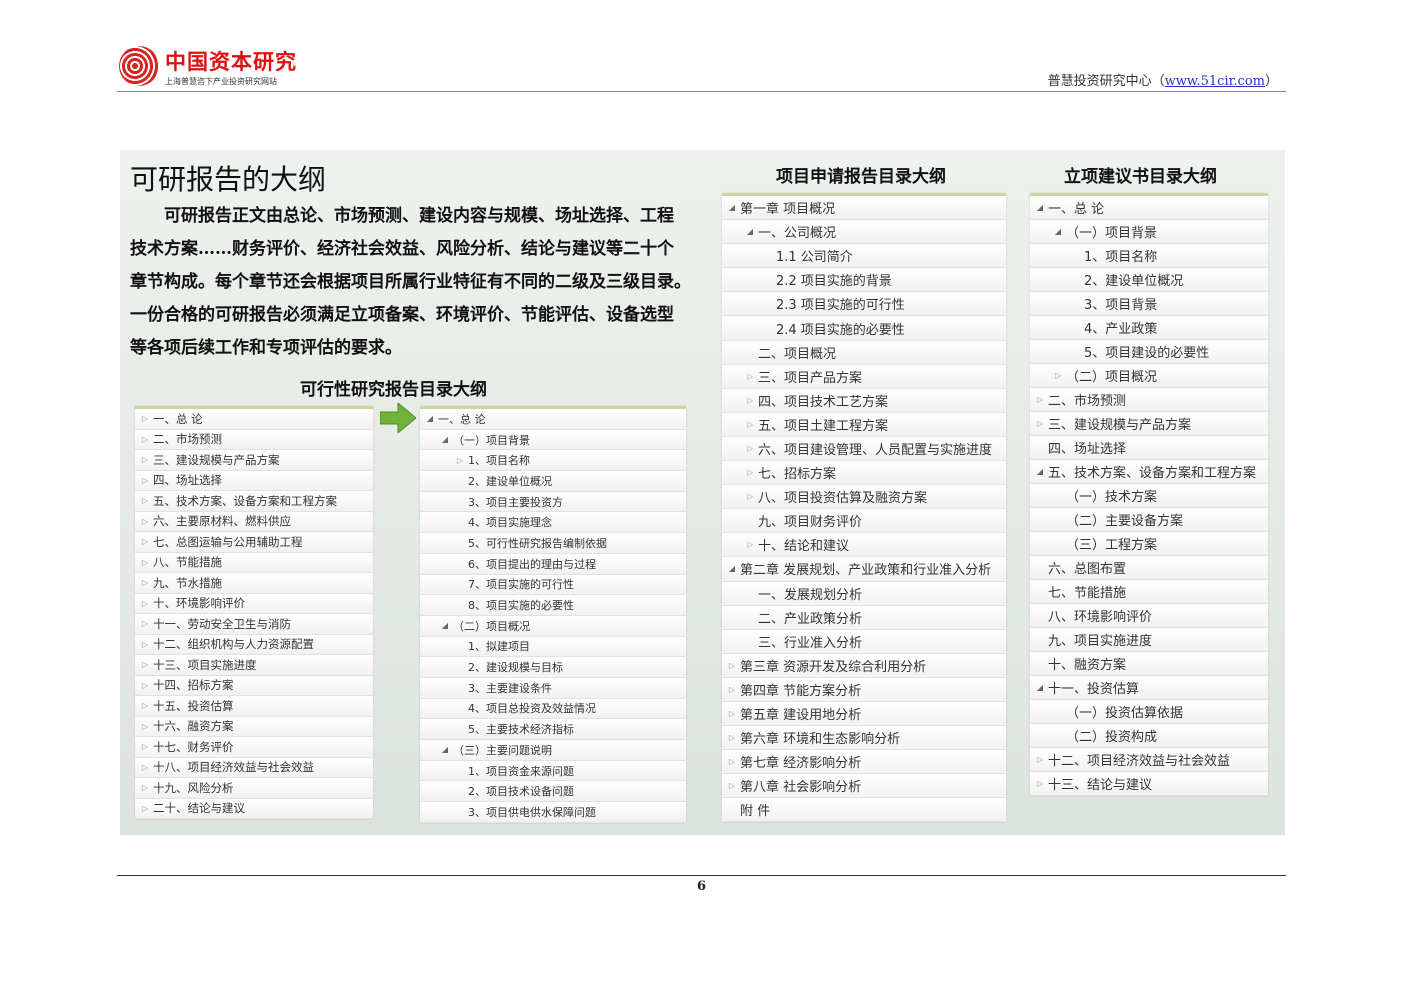  Describe the element at coordinates (254, 644) in the screenshot. I see `tree-item: ▷ 十二、组织机构与人力资源配置` at that location.